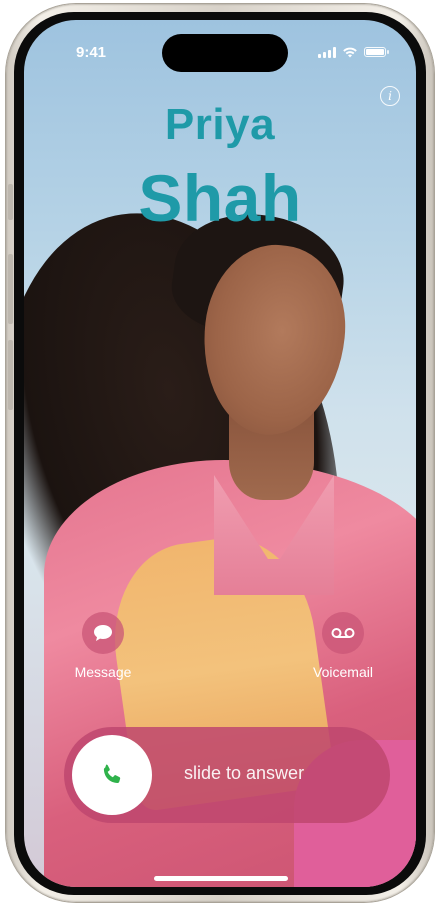 The height and width of the screenshot is (907, 440). I want to click on status-time: 9:41, so click(91, 52).